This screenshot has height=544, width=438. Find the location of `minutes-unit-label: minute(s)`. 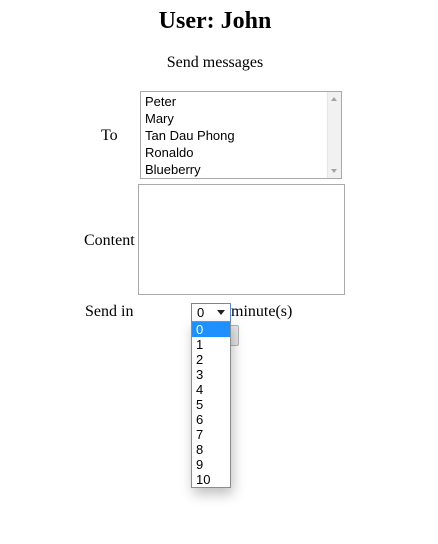

minutes-unit-label: minute(s) is located at coordinates (262, 311).